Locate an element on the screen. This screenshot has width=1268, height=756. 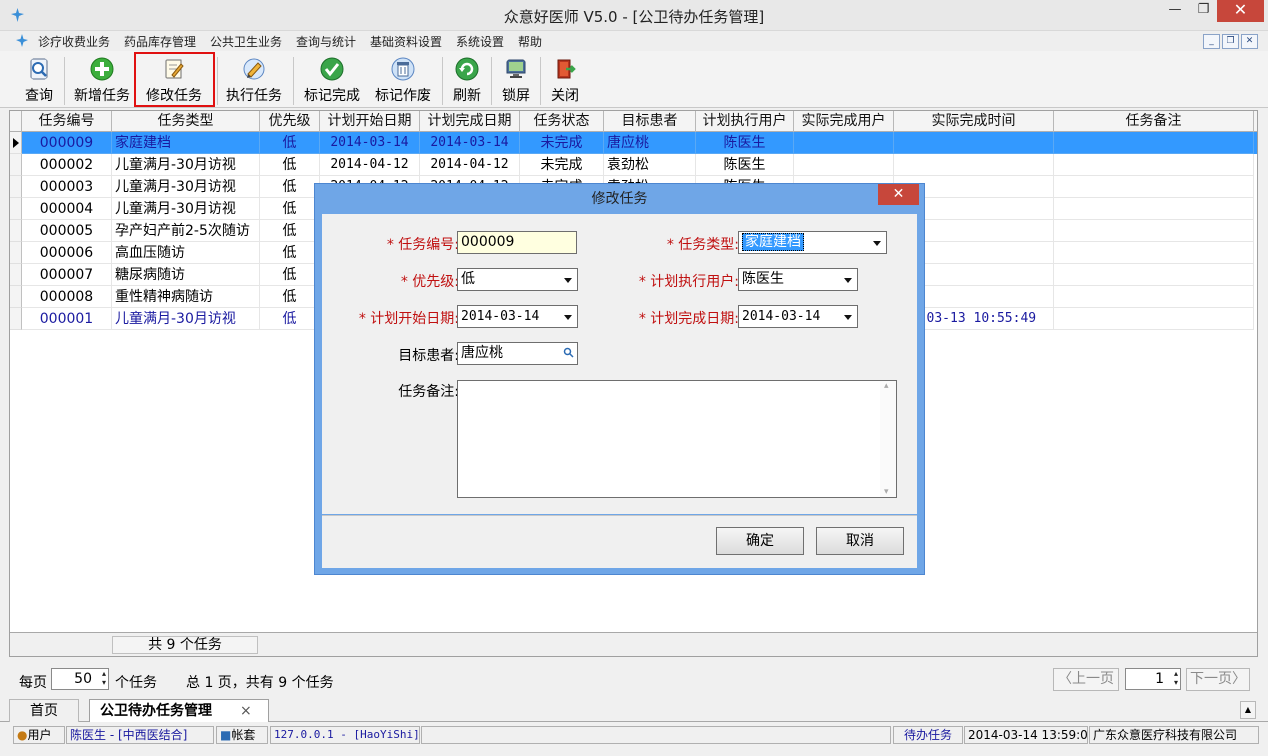
patient-label: 目标患者: is located at coordinates (428, 356).